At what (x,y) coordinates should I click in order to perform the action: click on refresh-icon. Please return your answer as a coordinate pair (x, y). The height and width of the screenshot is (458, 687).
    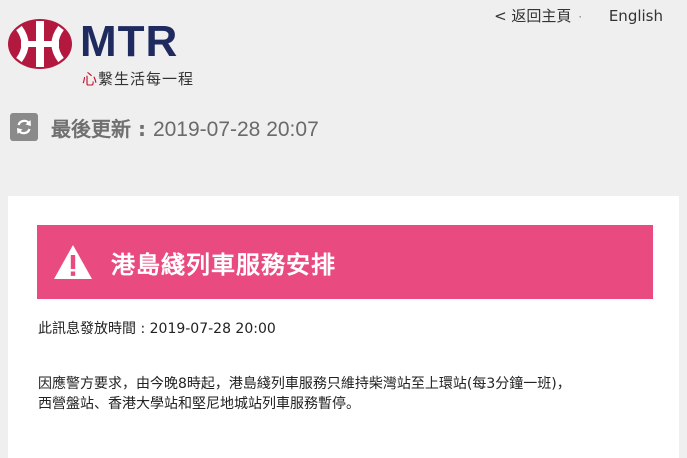
    Looking at the image, I should click on (24, 127).